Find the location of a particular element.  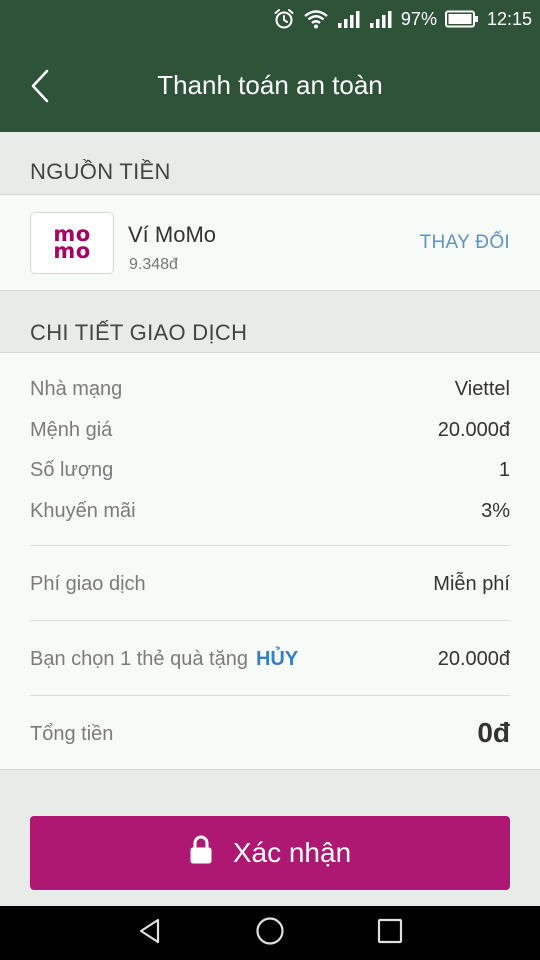

details-section-title: CHI TIẾT GIAO DỊCH is located at coordinates (139, 332).